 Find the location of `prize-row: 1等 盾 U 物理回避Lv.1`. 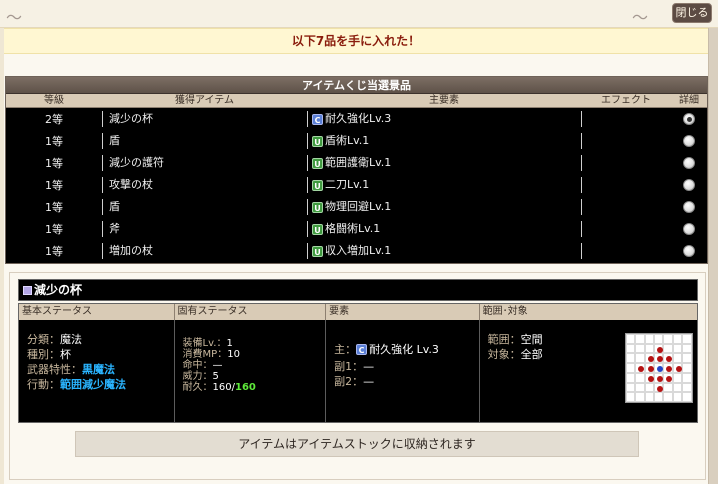

prize-row: 1等 盾 U 物理回避Lv.1 is located at coordinates (356, 207).